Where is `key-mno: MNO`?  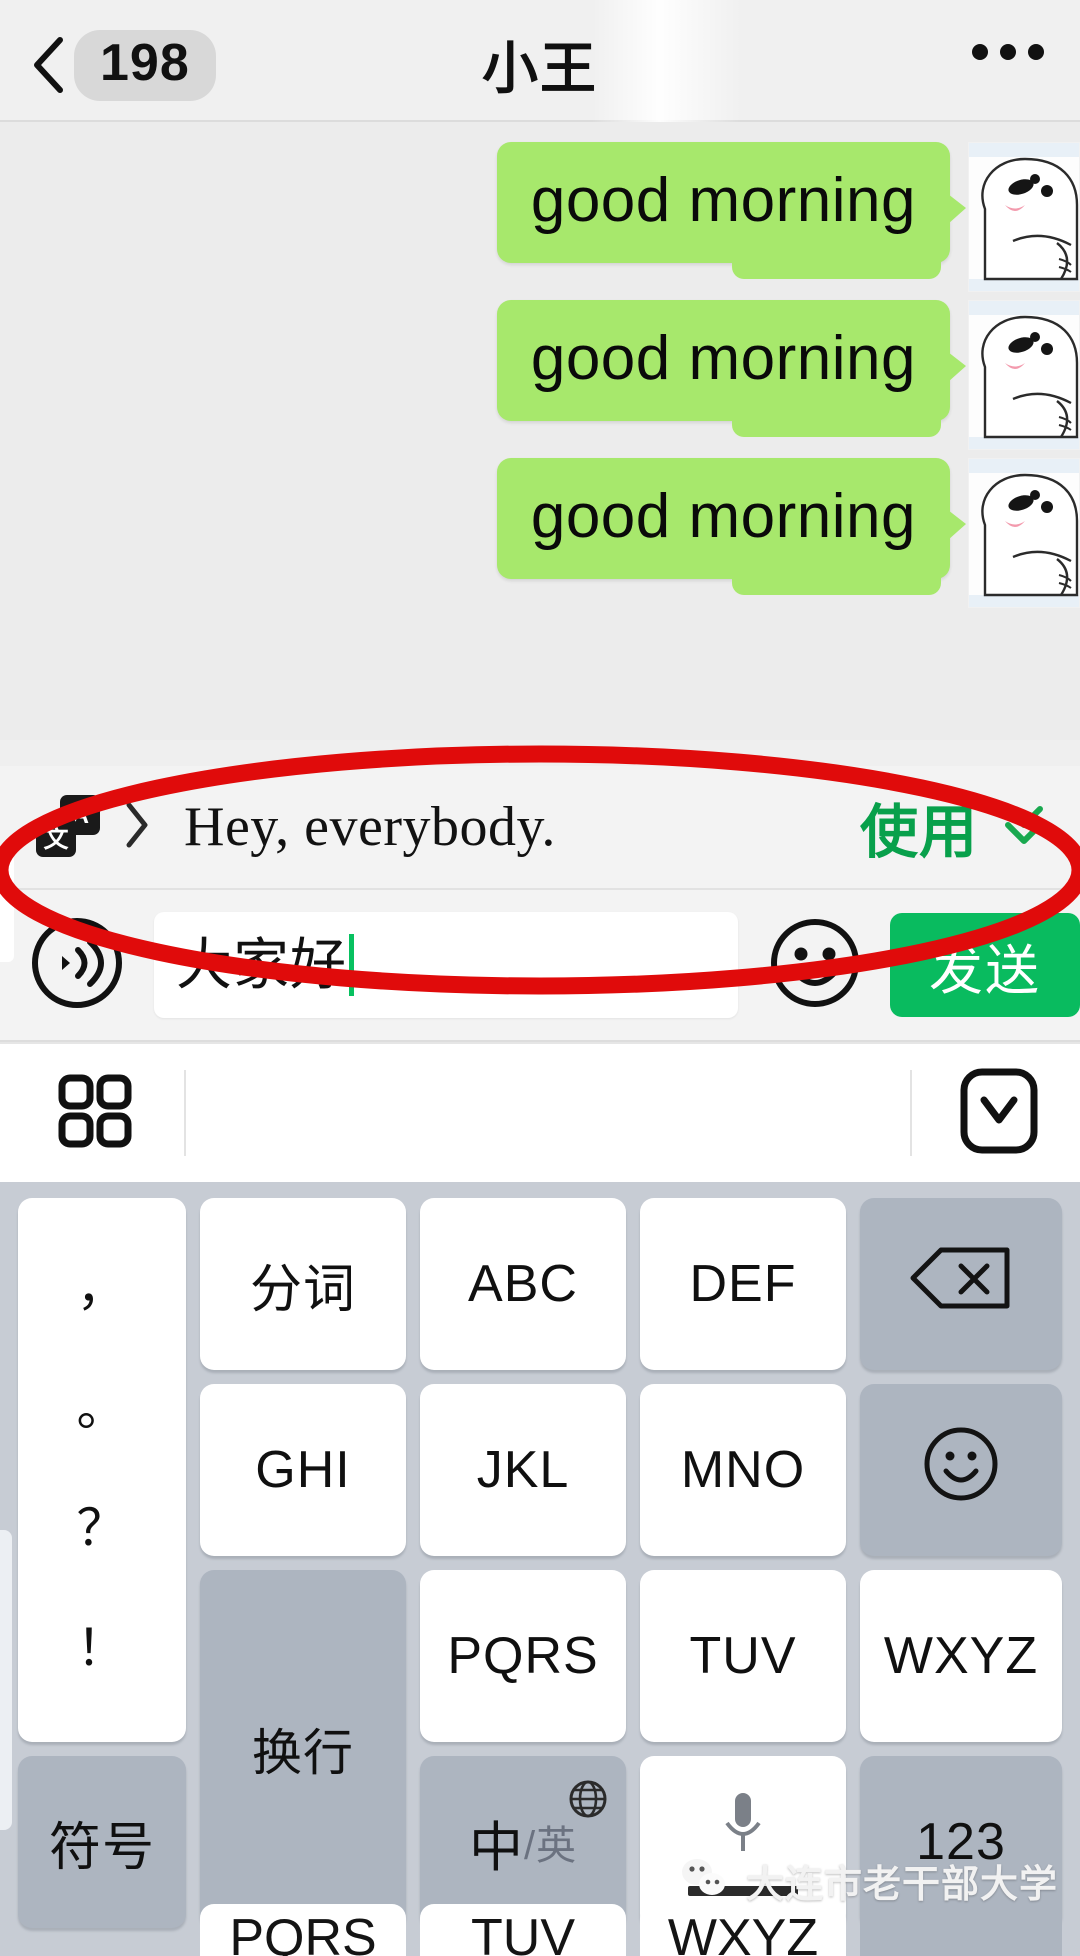
key-mno: MNO is located at coordinates (743, 1470).